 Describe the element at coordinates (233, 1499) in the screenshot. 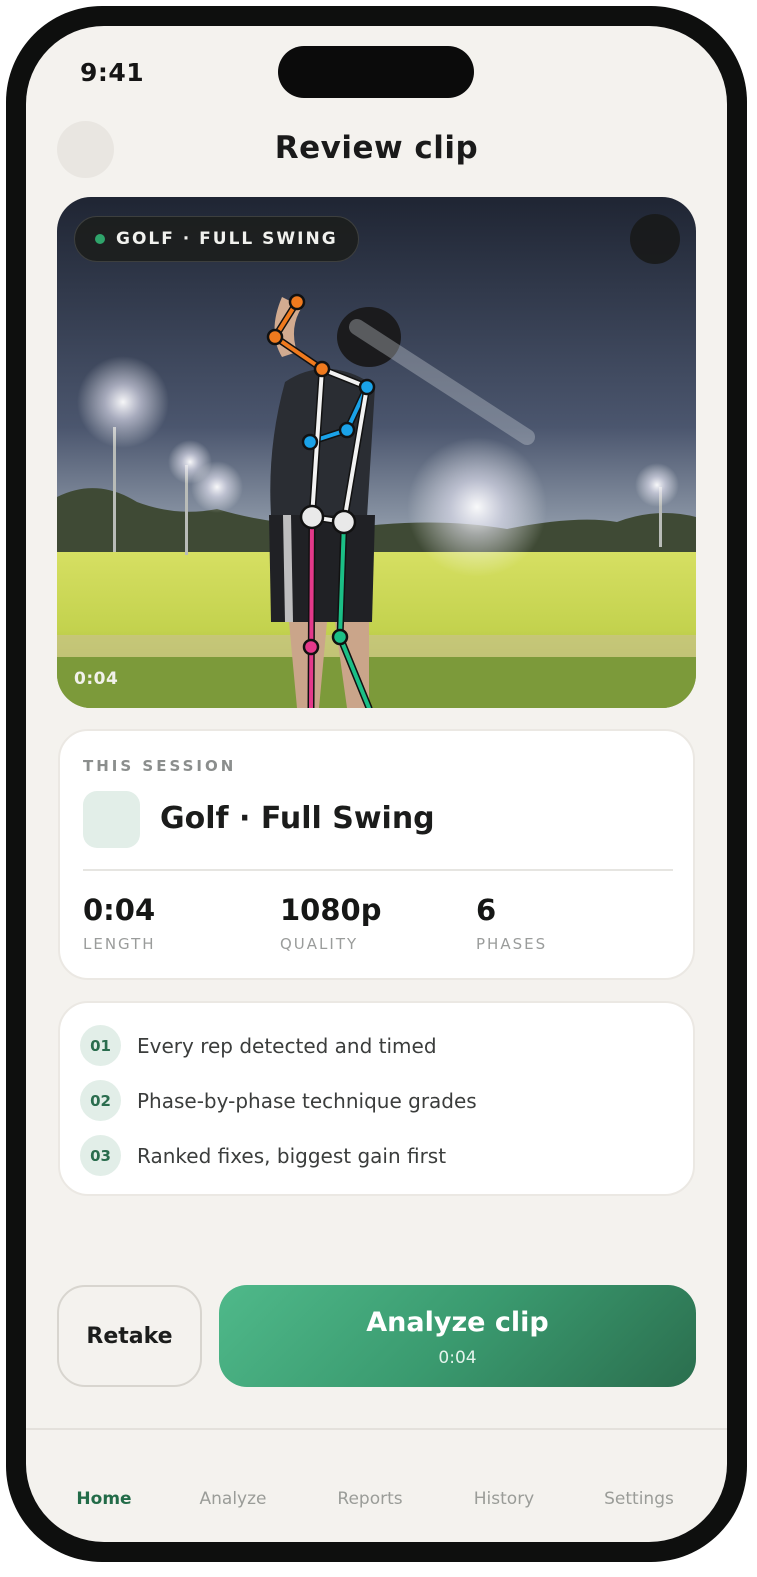

I see `tab-analyze: Analyze` at that location.